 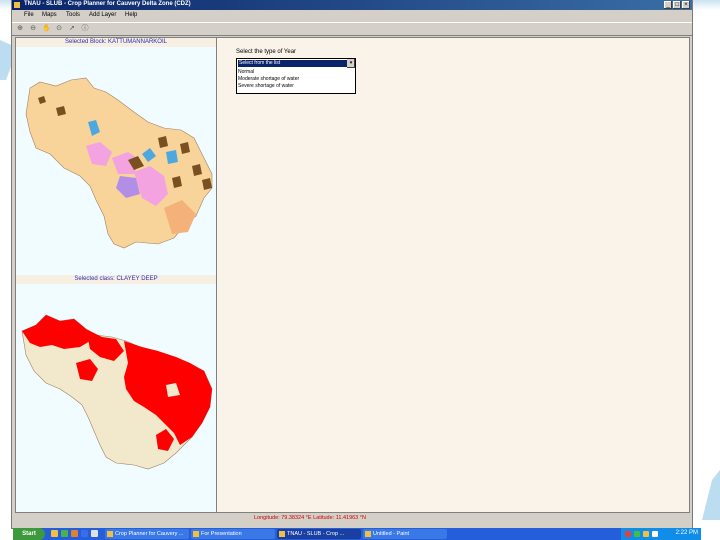 What do you see at coordinates (84, 533) in the screenshot?
I see `browser-icon` at bounding box center [84, 533].